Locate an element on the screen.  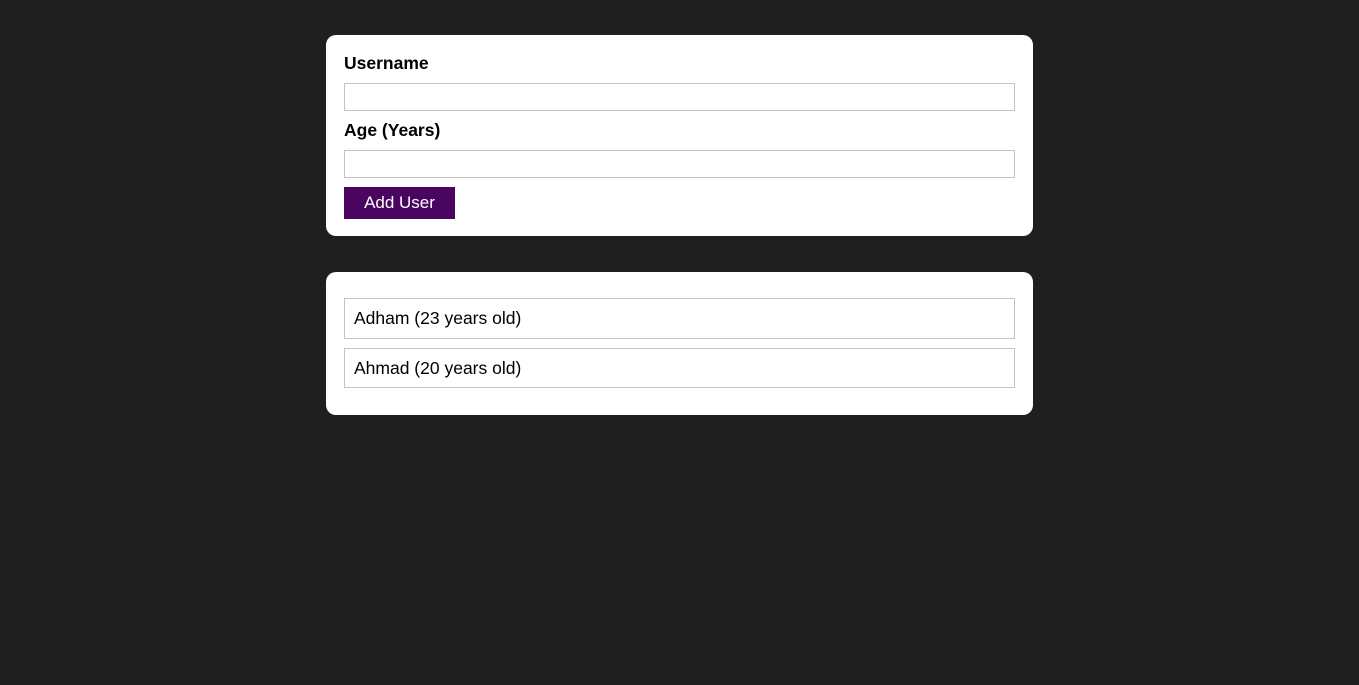
age-label: Age (Years) is located at coordinates (392, 130).